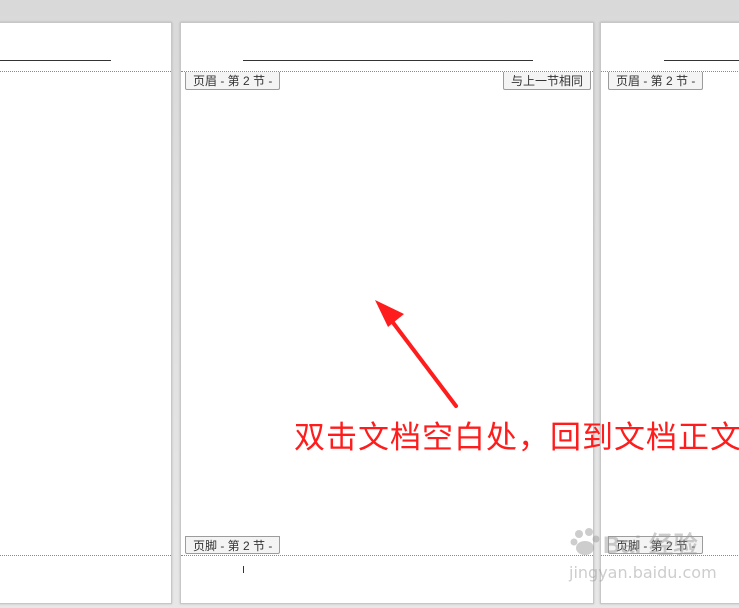 This screenshot has width=739, height=608. I want to click on instruction-annotation: 双击文档空白处，回到文档正文, so click(516, 438).